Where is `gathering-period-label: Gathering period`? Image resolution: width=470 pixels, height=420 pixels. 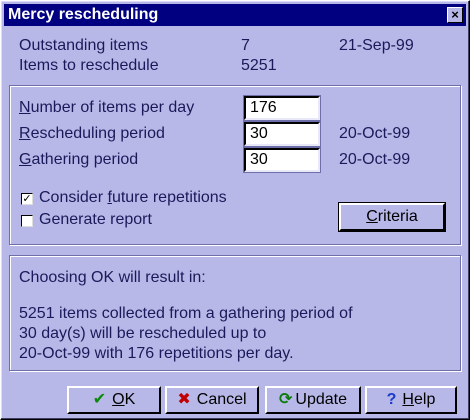 gathering-period-label: Gathering period is located at coordinates (79, 159).